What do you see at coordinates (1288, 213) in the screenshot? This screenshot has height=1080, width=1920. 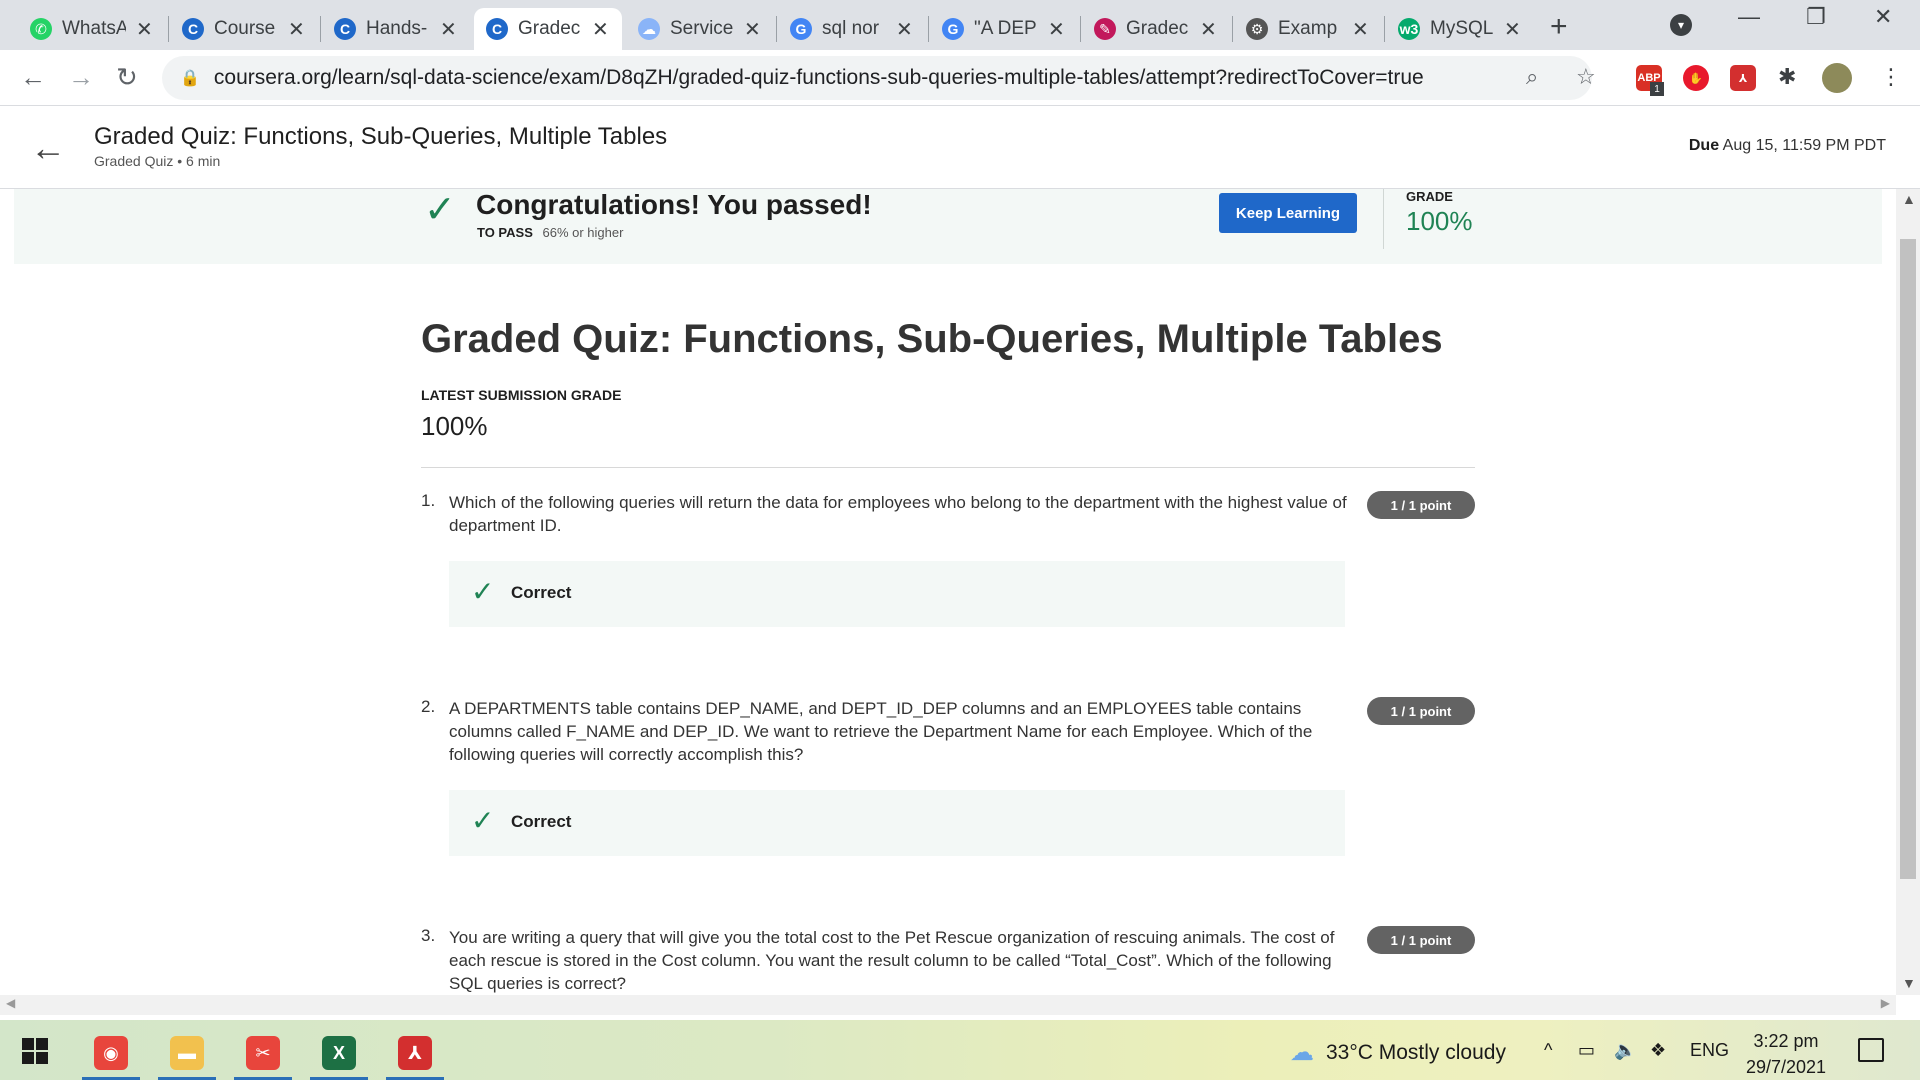 I see `keep-learning-button: Keep Learning` at bounding box center [1288, 213].